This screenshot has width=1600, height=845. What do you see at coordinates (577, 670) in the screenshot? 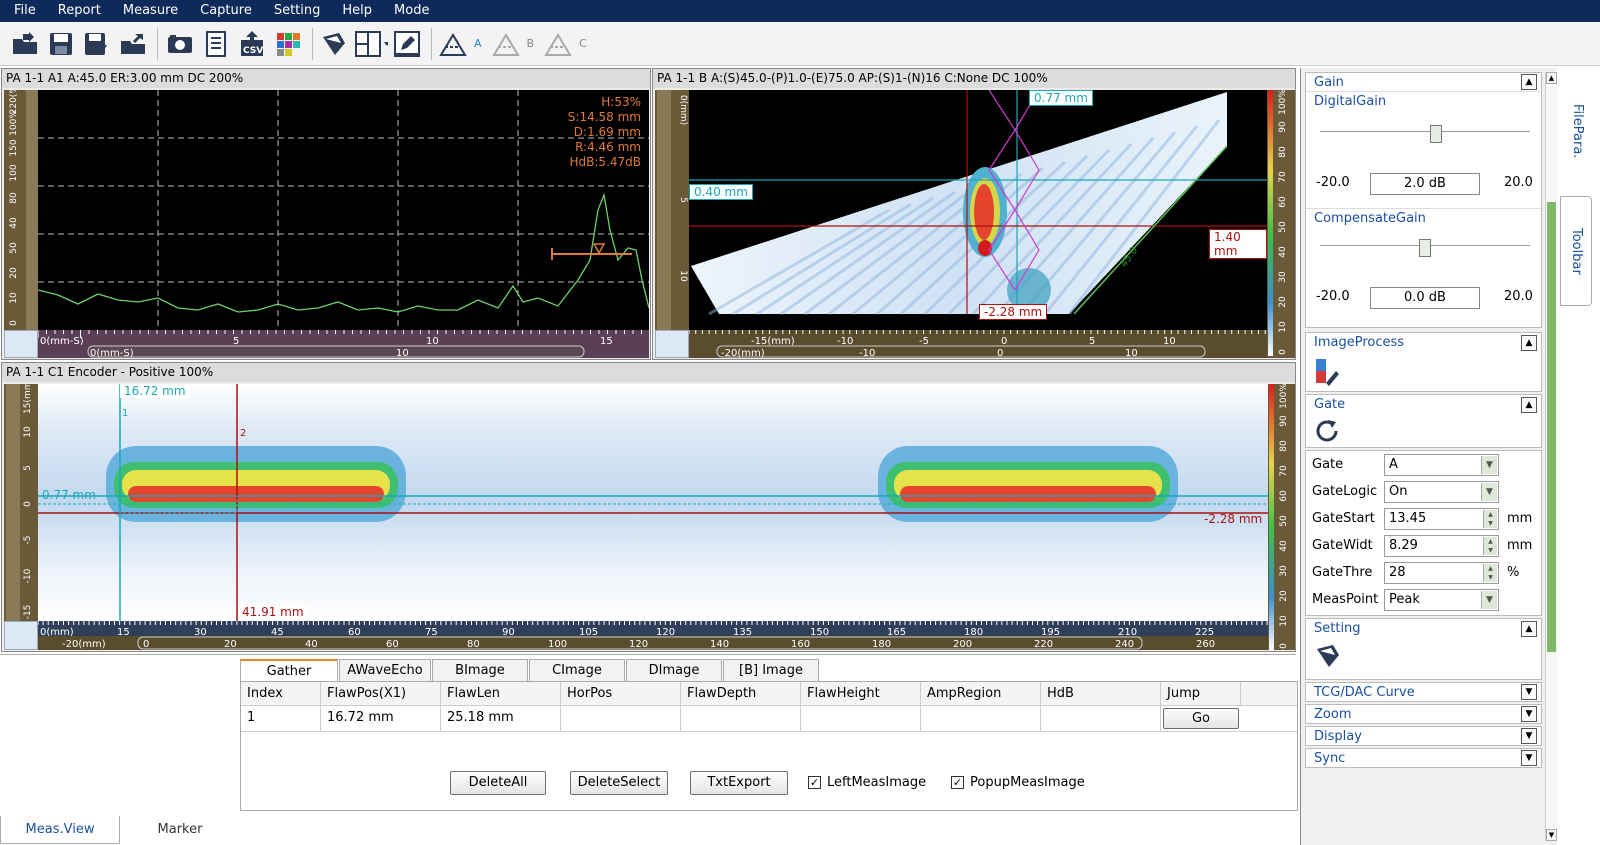
I see `tab-cimage: CImage` at bounding box center [577, 670].